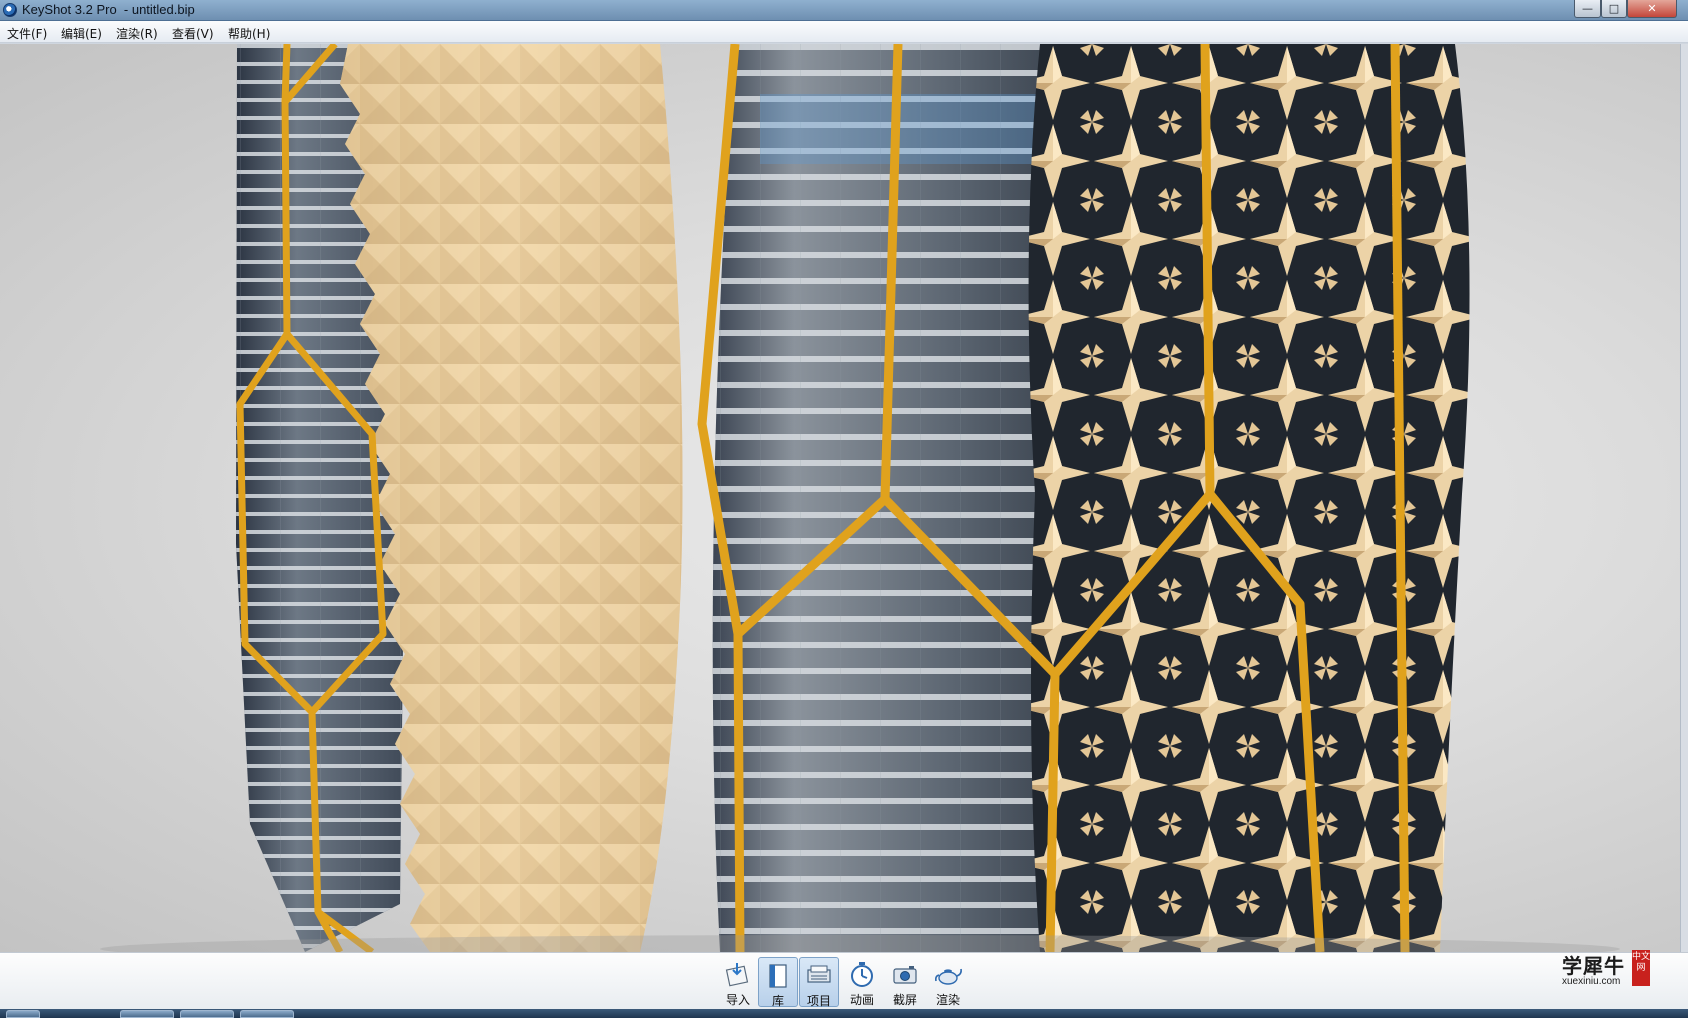 The height and width of the screenshot is (1018, 1688). What do you see at coordinates (738, 975) in the screenshot?
I see `import-icon` at bounding box center [738, 975].